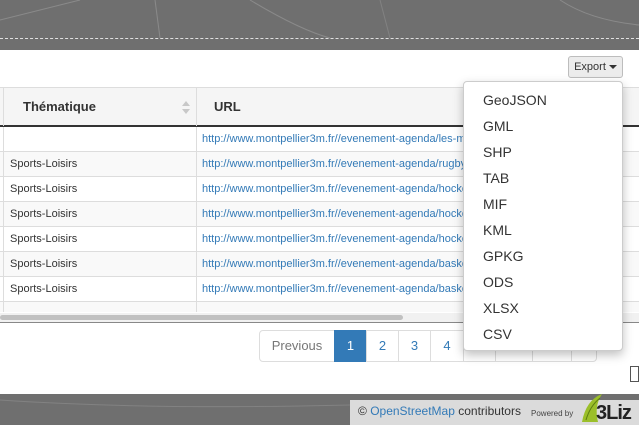 Image resolution: width=639 pixels, height=426 pixels. I want to click on export-option-csv: CSV, so click(543, 334).